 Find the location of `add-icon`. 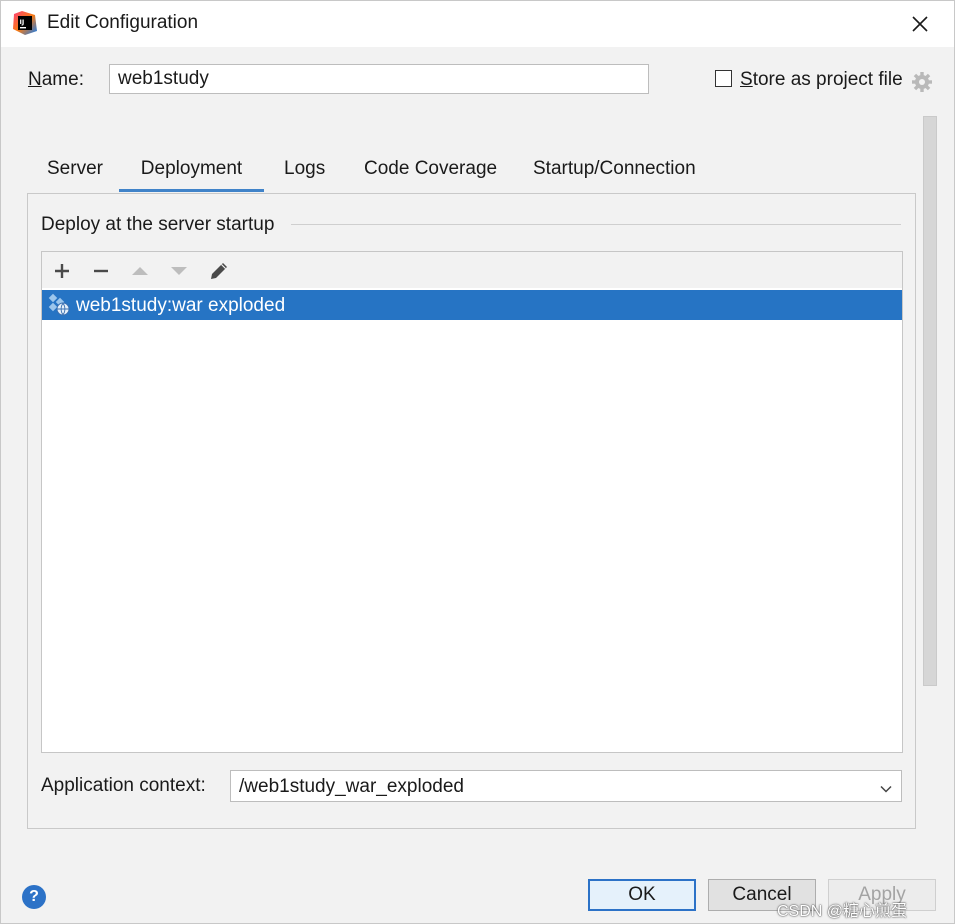

add-icon is located at coordinates (62, 271).